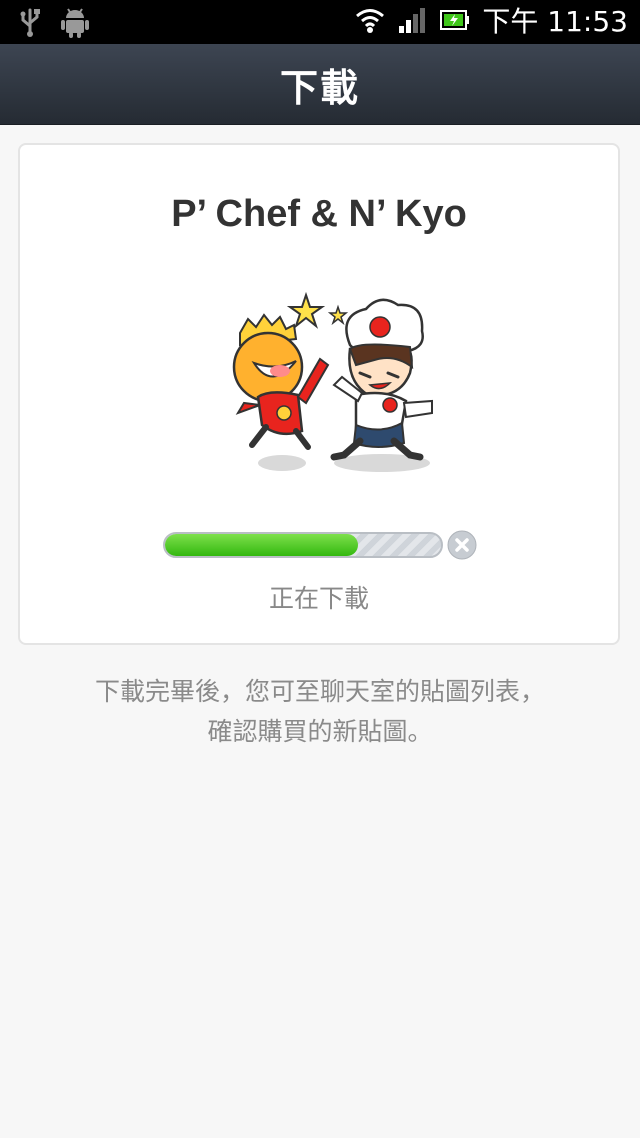 This screenshot has height=1138, width=640. Describe the element at coordinates (319, 691) in the screenshot. I see `info-line-1: 下載完畢後，您可至聊天室的貼圖列表，` at that location.